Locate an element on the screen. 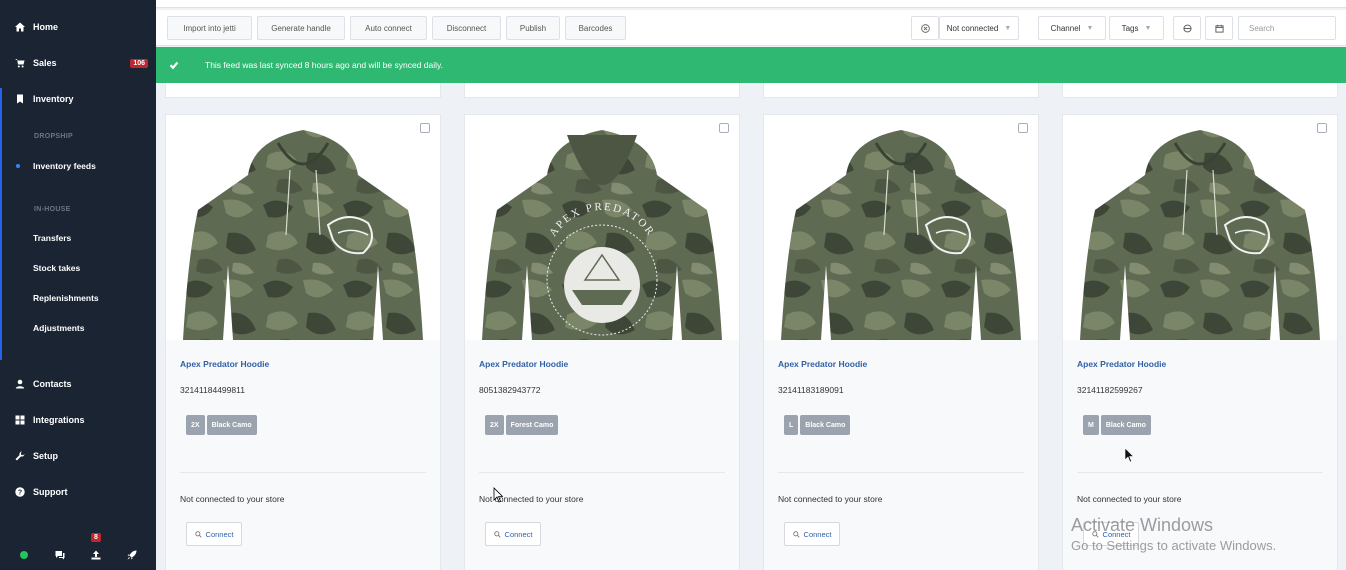 The height and width of the screenshot is (570, 1346). launch-button is located at coordinates (132, 555).